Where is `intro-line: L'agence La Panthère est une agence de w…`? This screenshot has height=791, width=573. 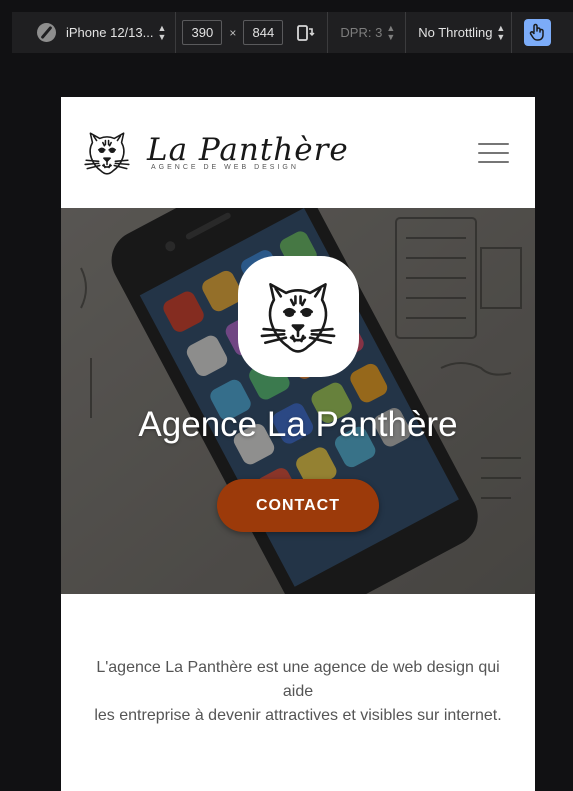
intro-line: L'agence La Panthère est une agence de w… is located at coordinates (298, 679).